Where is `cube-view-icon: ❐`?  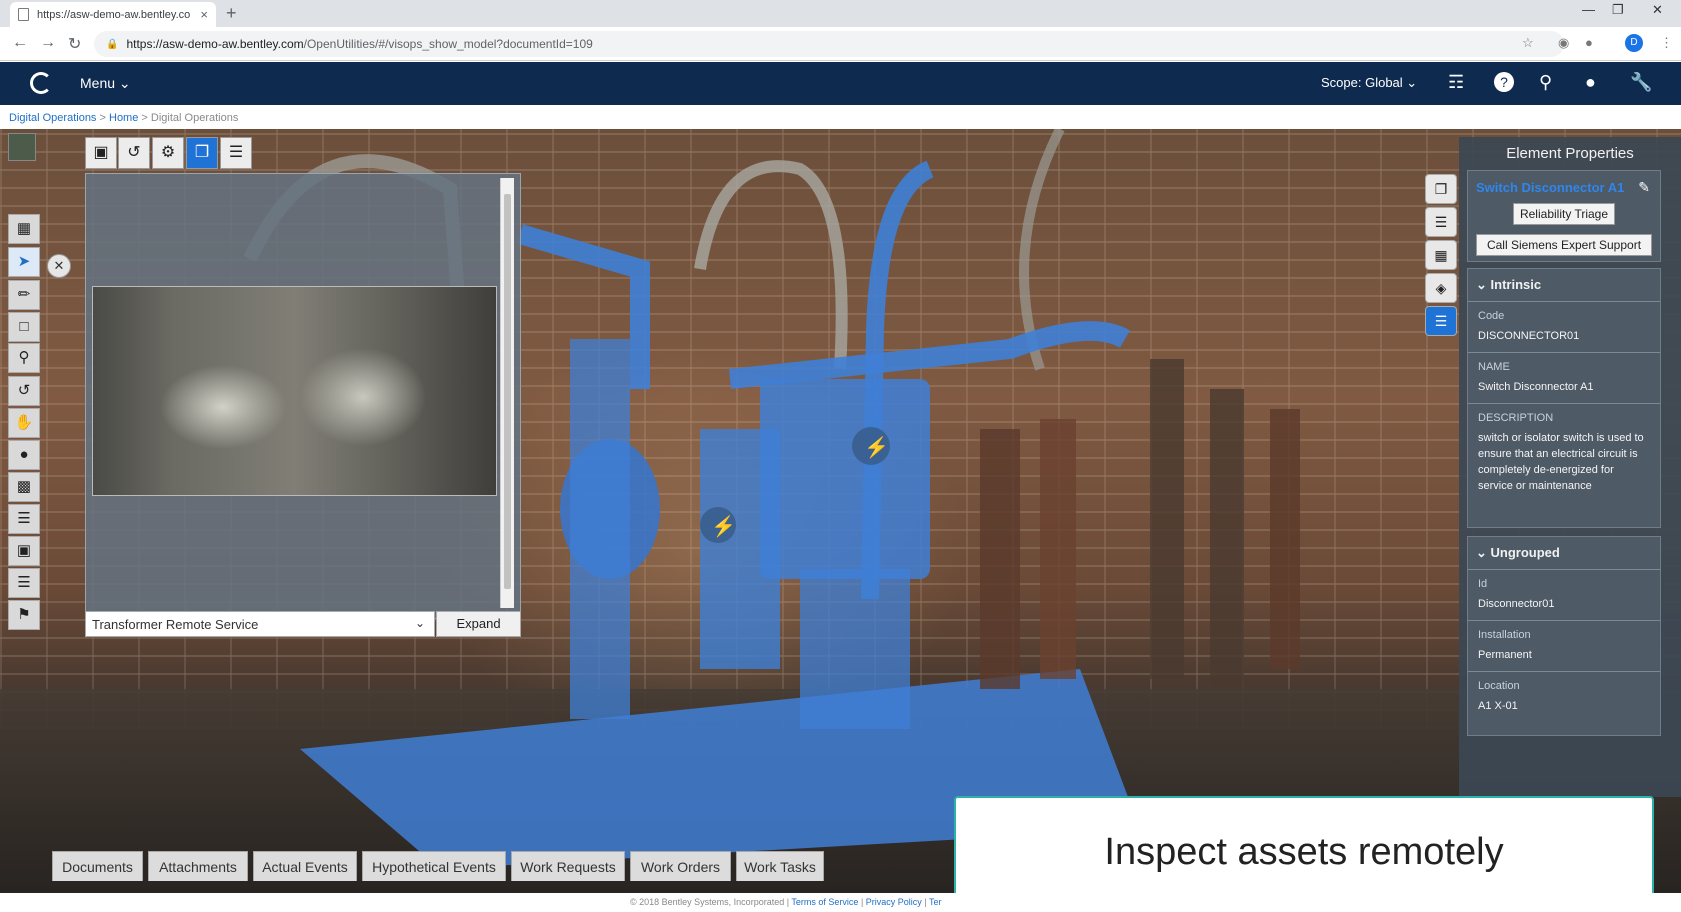
cube-view-icon: ❐ is located at coordinates (1441, 189).